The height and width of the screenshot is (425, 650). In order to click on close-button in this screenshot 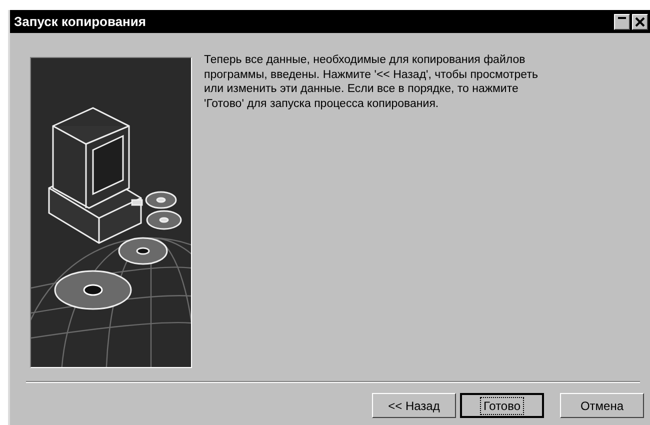, I will do `click(640, 22)`.